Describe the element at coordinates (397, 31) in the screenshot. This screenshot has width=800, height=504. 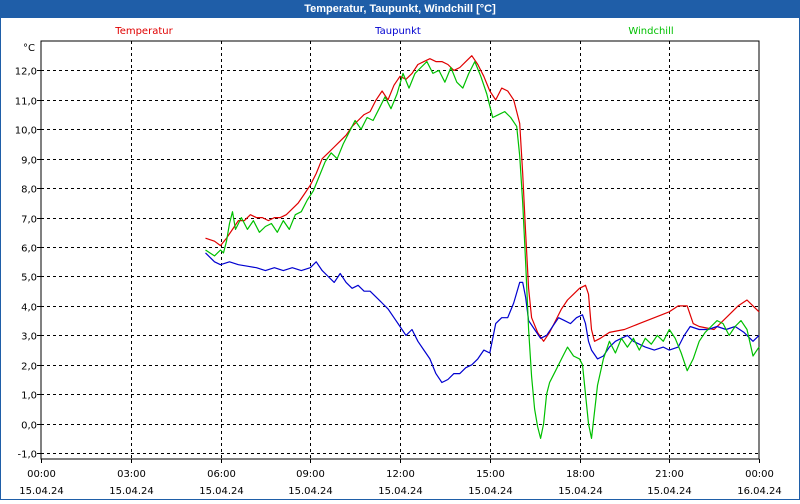
I see `legend-label-taupunkt: Taupunkt` at that location.